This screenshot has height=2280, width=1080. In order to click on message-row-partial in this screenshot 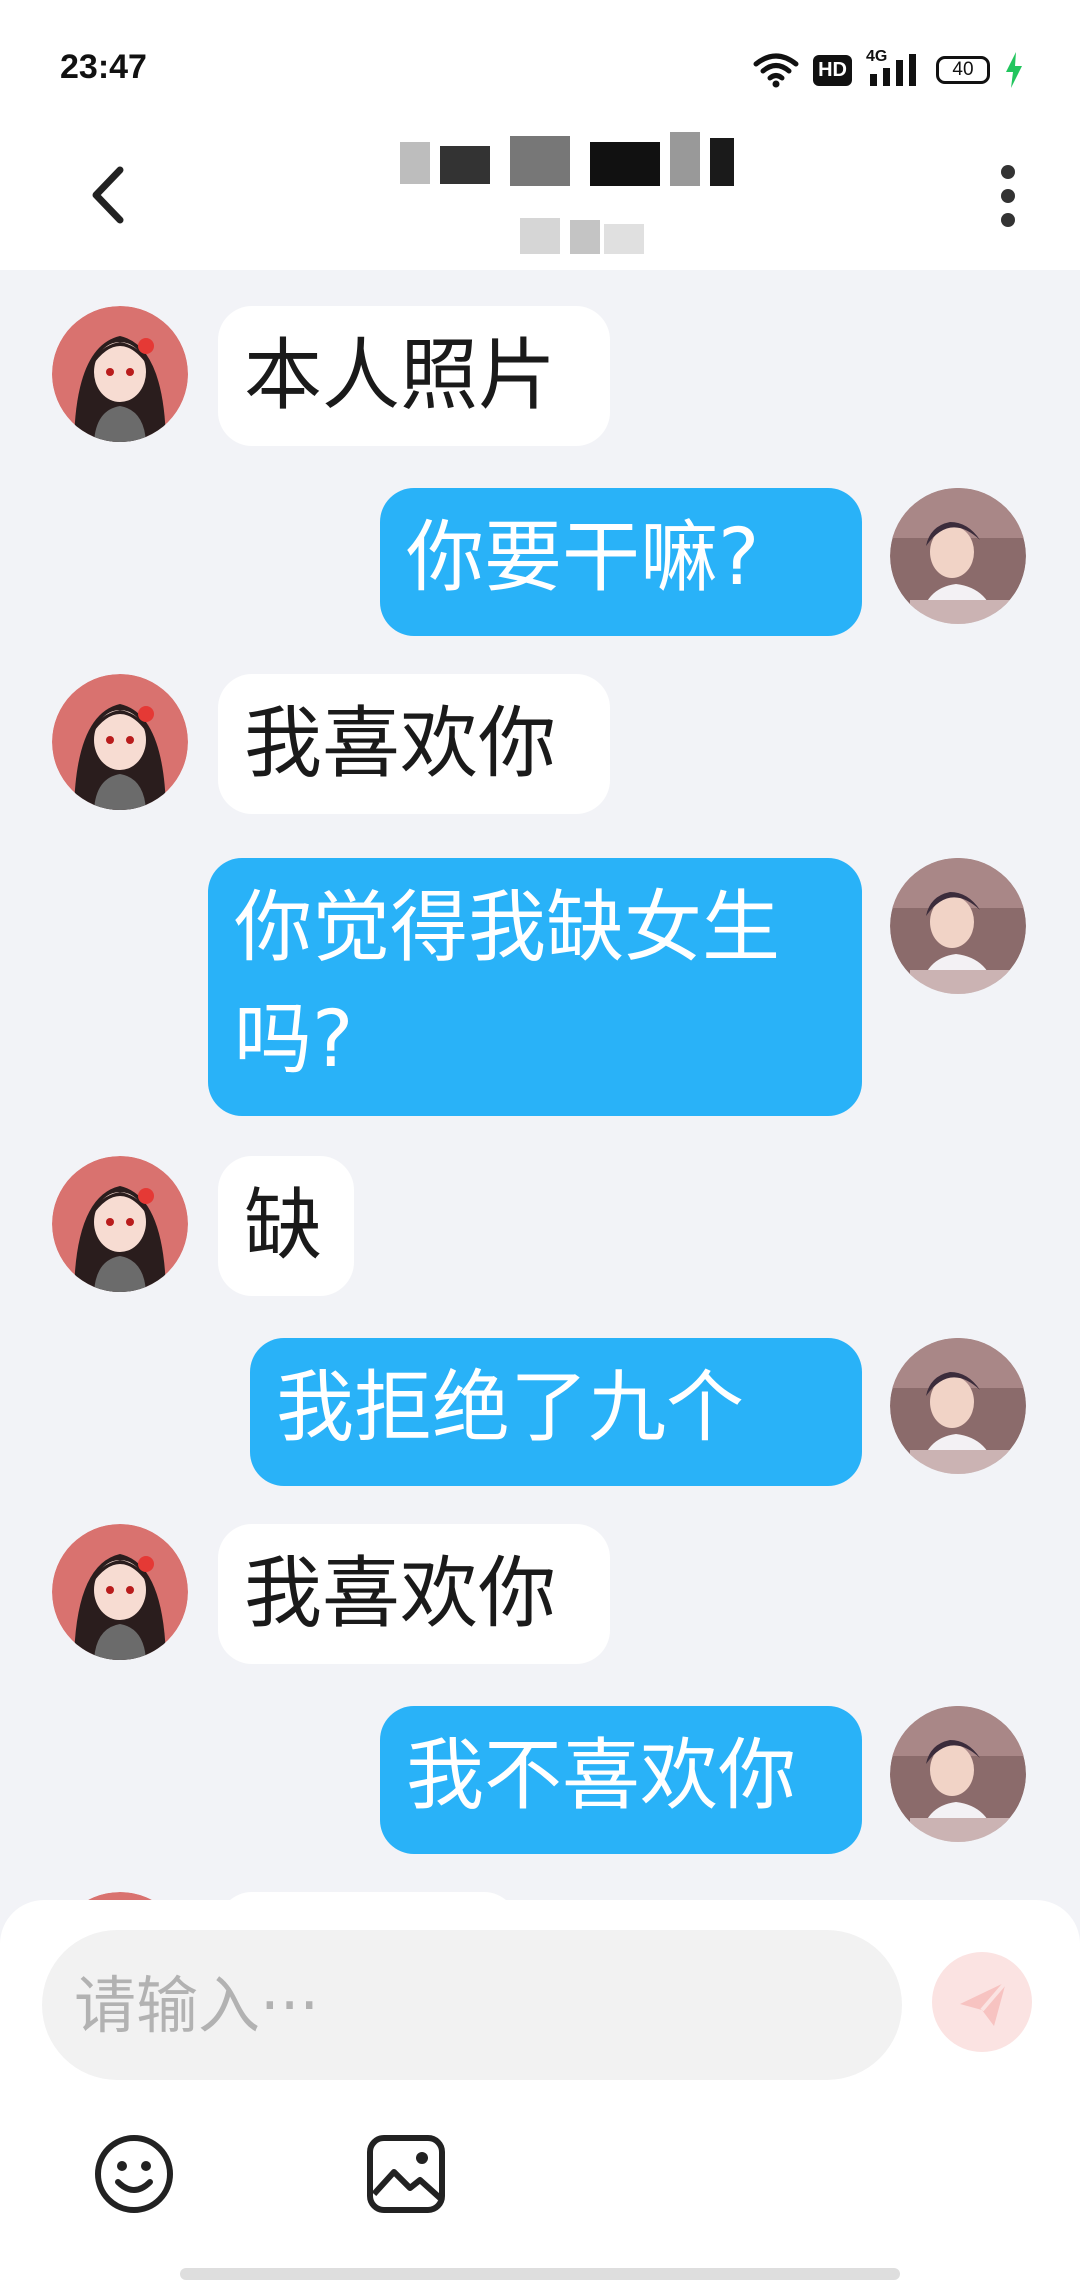, I will do `click(540, 1896)`.